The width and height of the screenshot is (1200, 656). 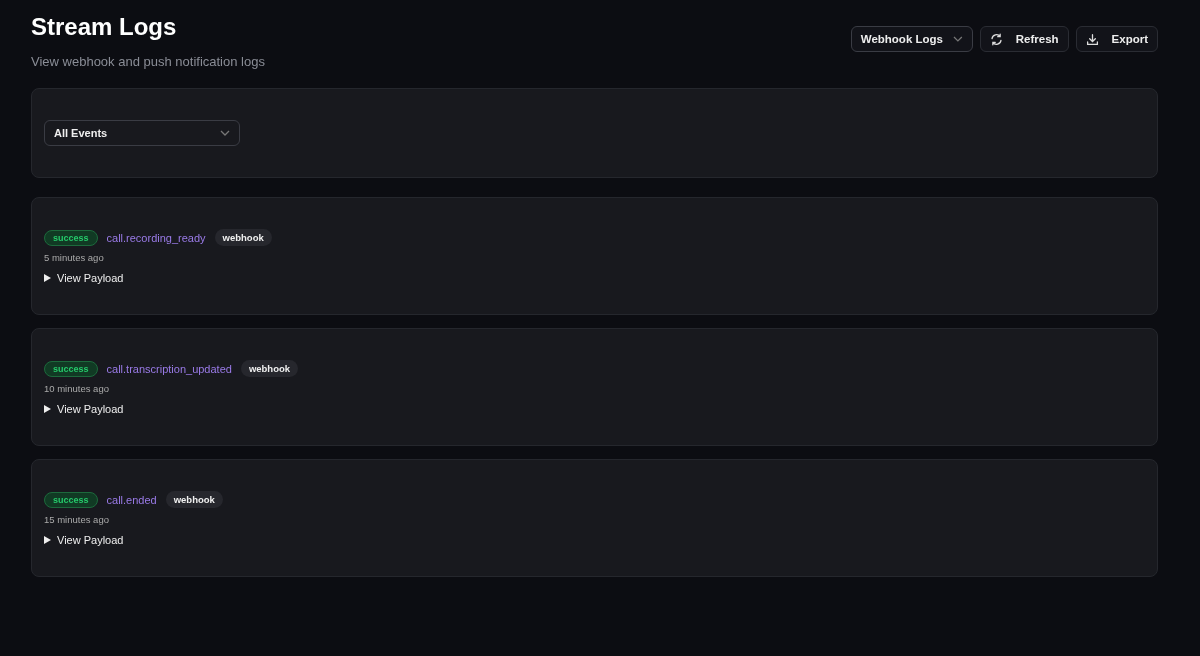 What do you see at coordinates (77, 519) in the screenshot?
I see `log-time: 15 minutes ago` at bounding box center [77, 519].